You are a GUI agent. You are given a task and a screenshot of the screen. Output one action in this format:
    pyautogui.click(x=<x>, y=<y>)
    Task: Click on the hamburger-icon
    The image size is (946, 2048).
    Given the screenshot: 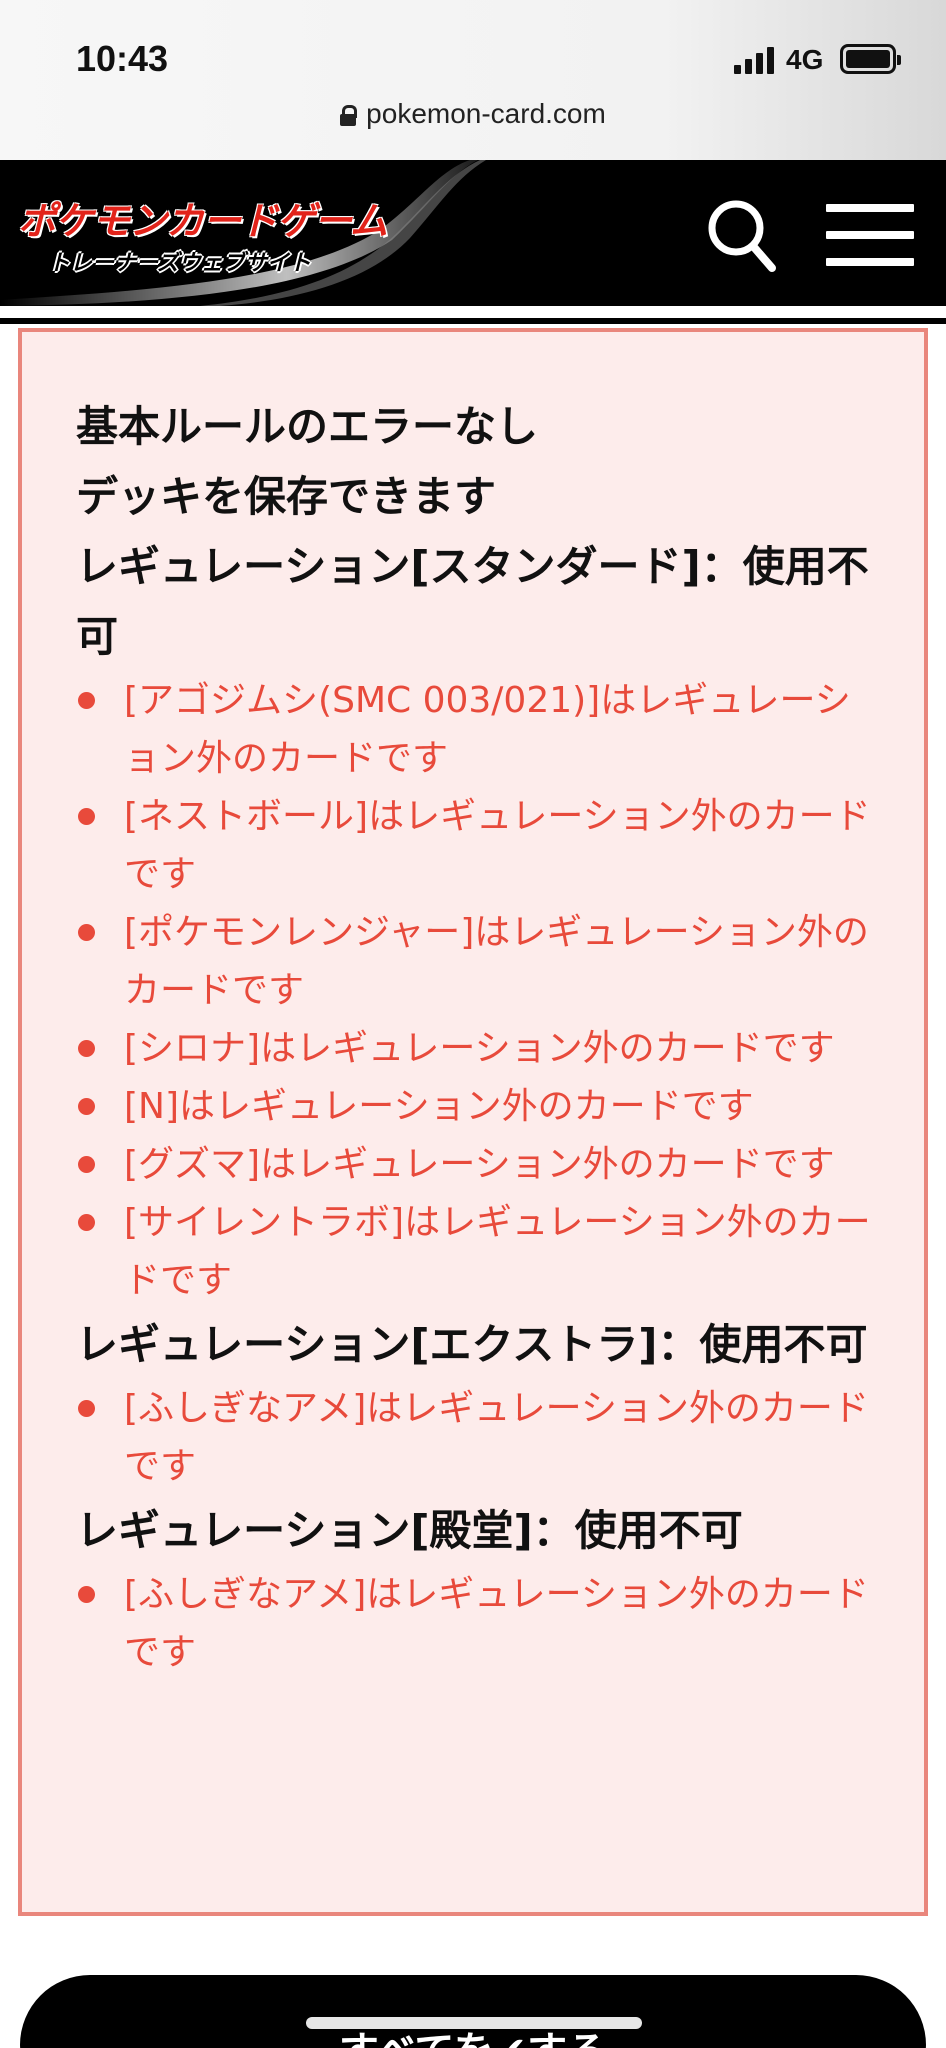 What is the action you would take?
    pyautogui.click(x=870, y=208)
    